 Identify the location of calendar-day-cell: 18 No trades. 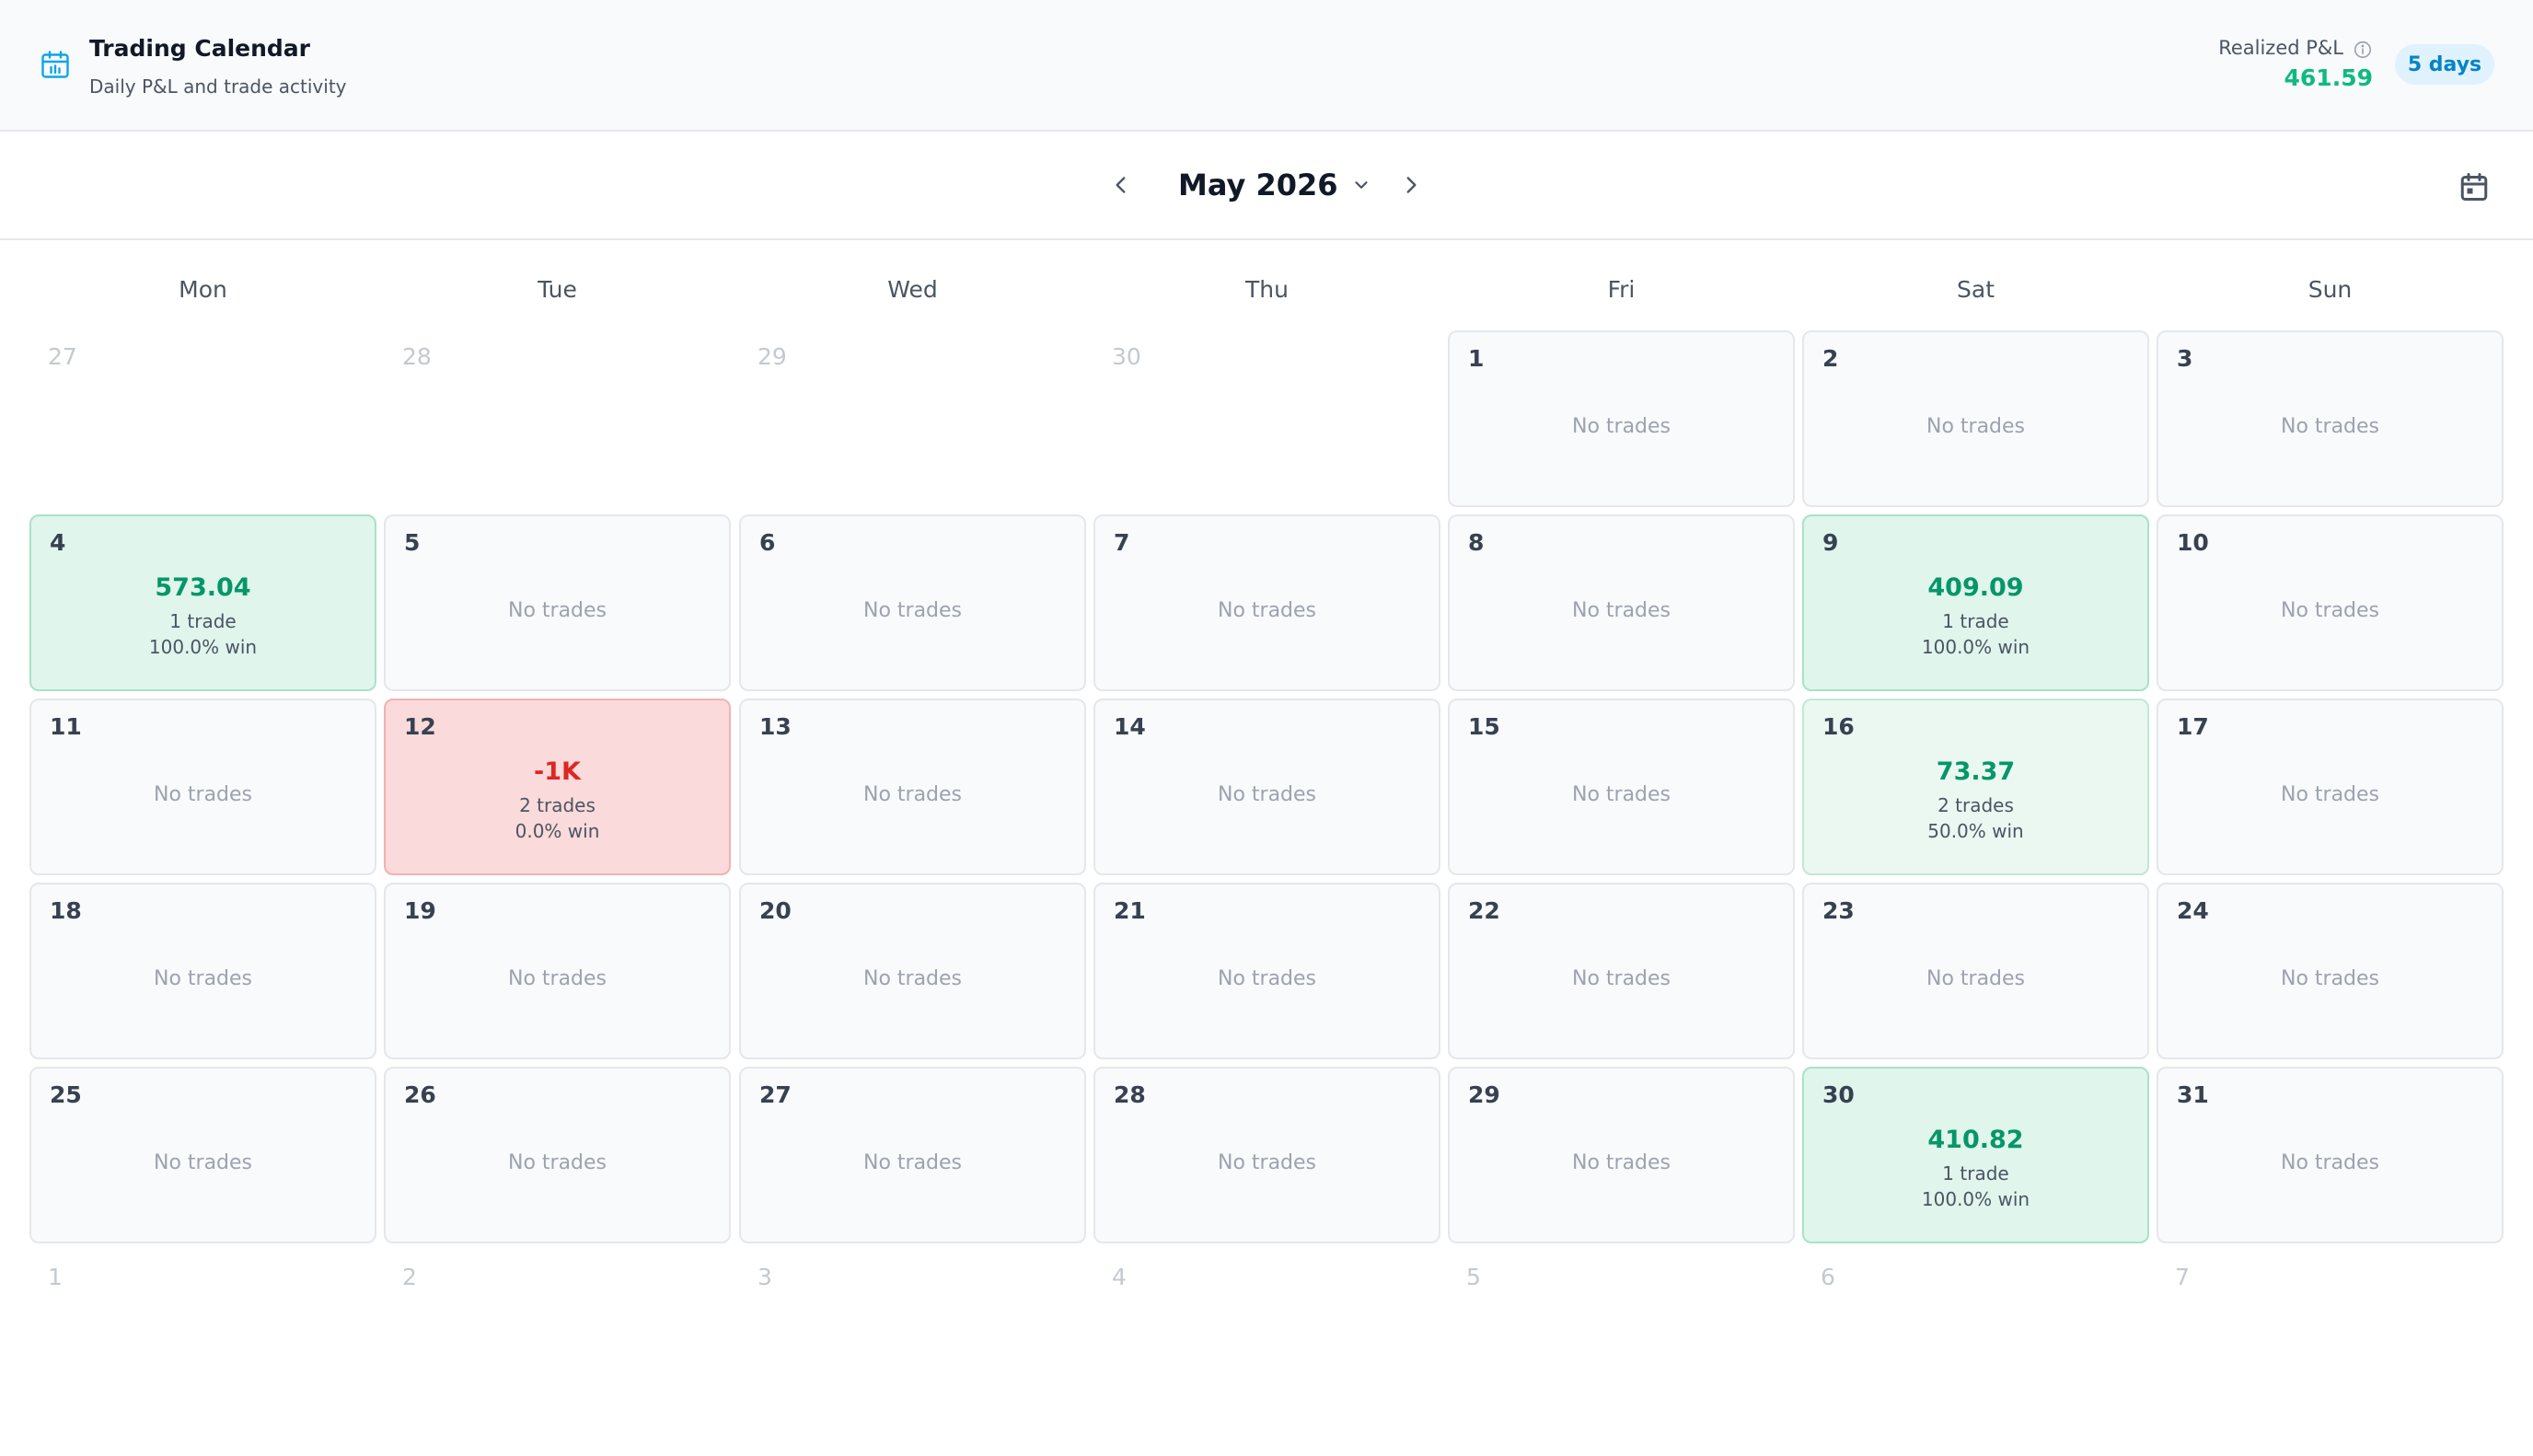
(202, 971).